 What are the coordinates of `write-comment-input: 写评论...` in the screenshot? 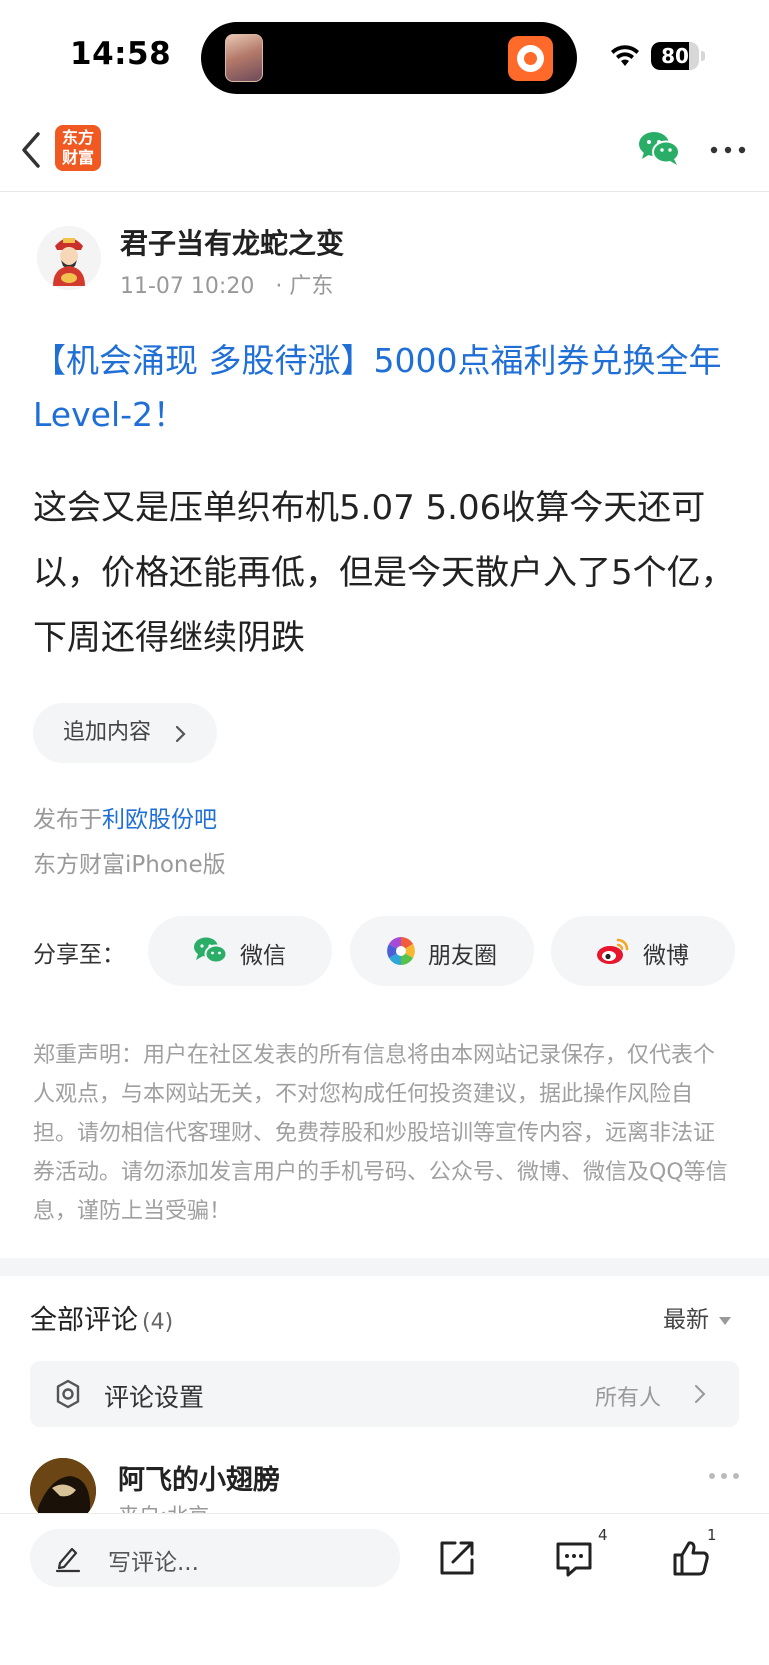 It's located at (215, 1558).